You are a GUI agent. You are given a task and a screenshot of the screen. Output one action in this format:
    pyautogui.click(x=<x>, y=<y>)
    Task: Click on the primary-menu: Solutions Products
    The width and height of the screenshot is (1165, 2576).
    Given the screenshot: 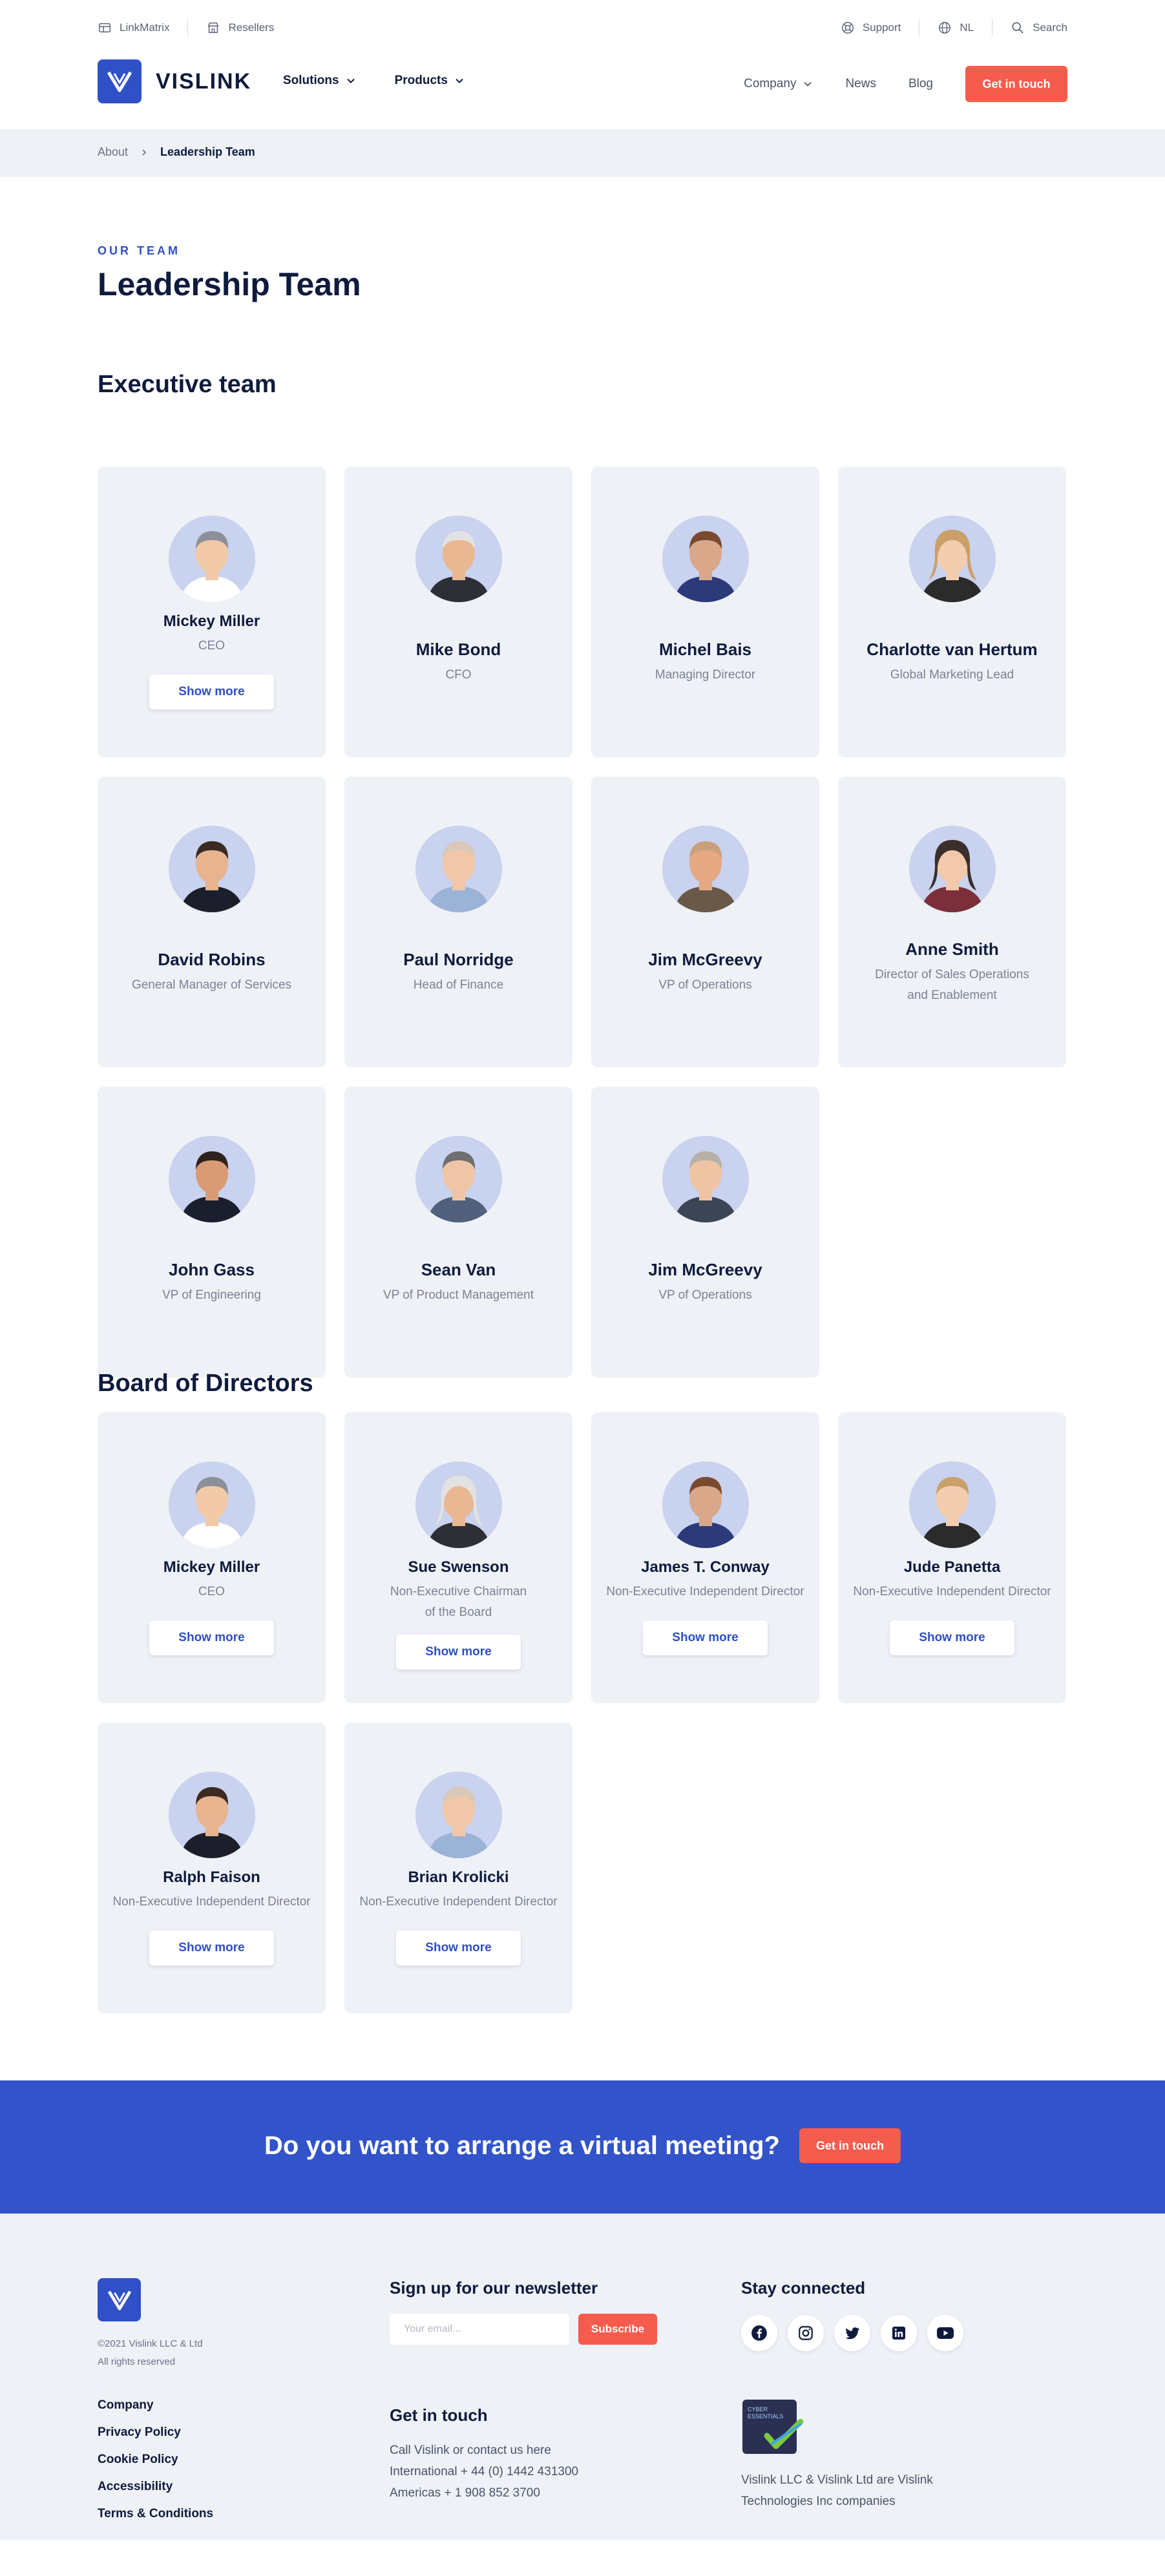 What is the action you would take?
    pyautogui.click(x=374, y=81)
    